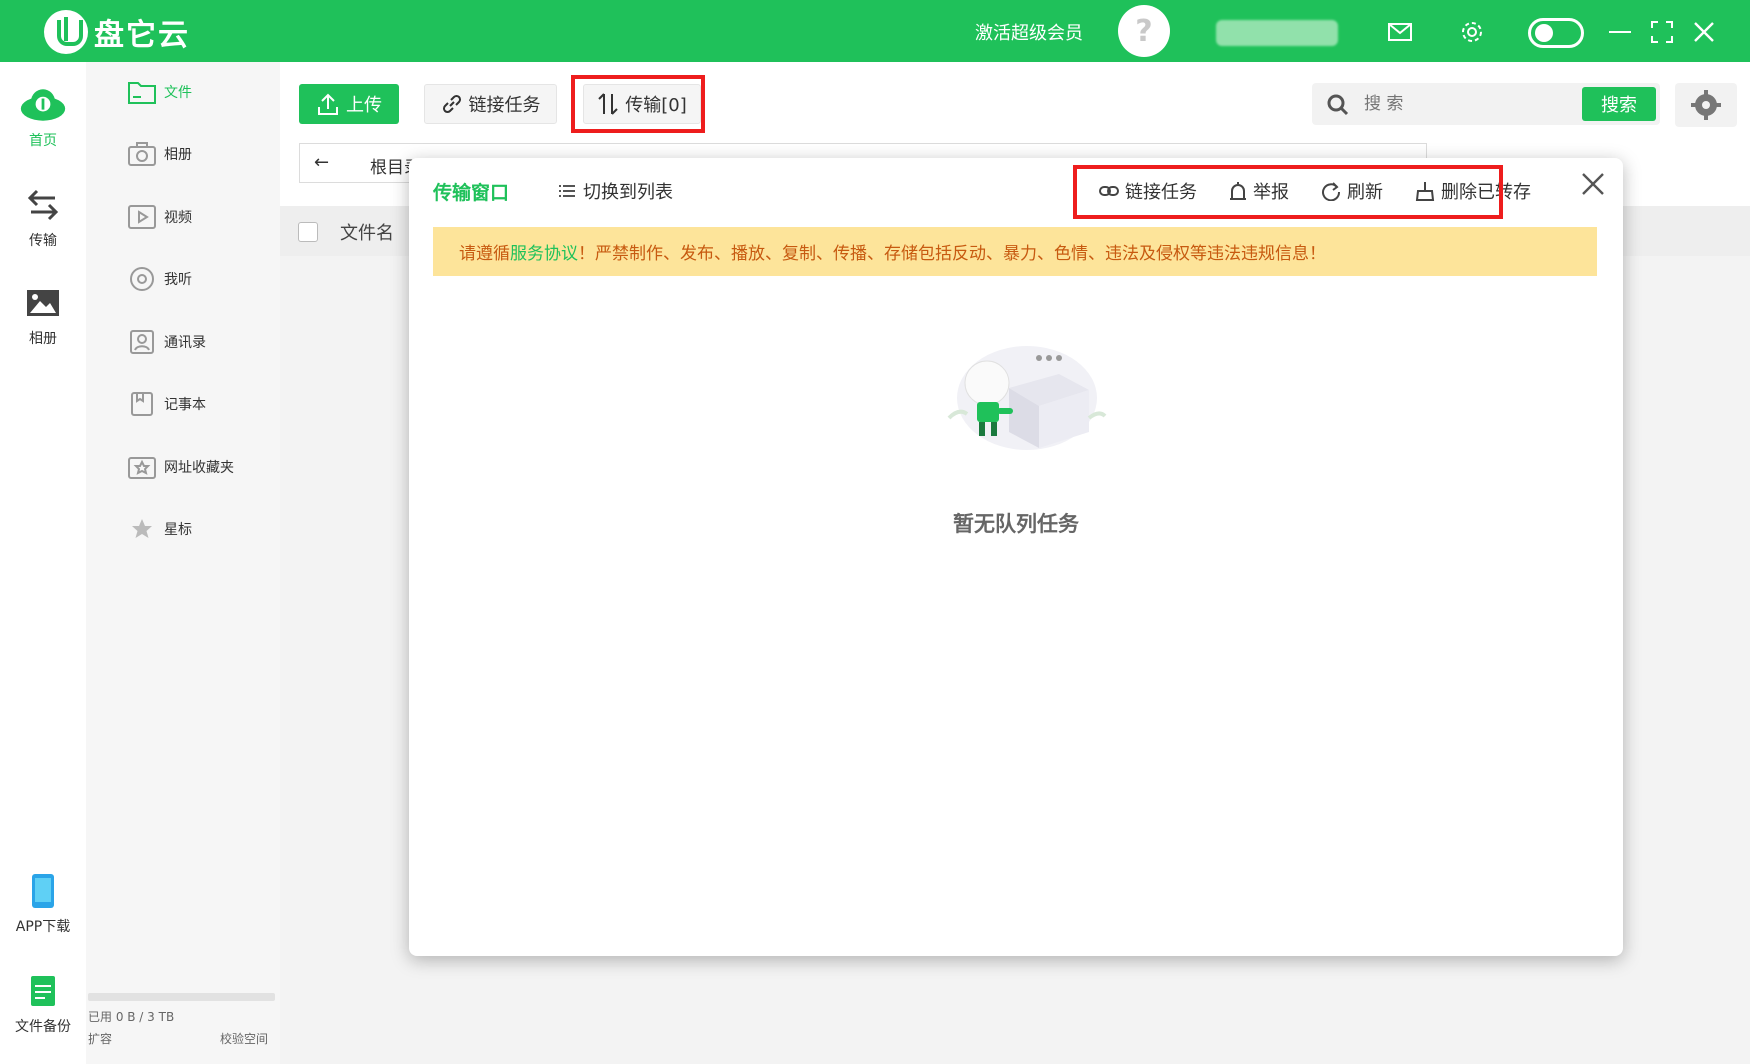 Image resolution: width=1750 pixels, height=1064 pixels. What do you see at coordinates (43, 339) in the screenshot?
I see `rail-item-label: 相册` at bounding box center [43, 339].